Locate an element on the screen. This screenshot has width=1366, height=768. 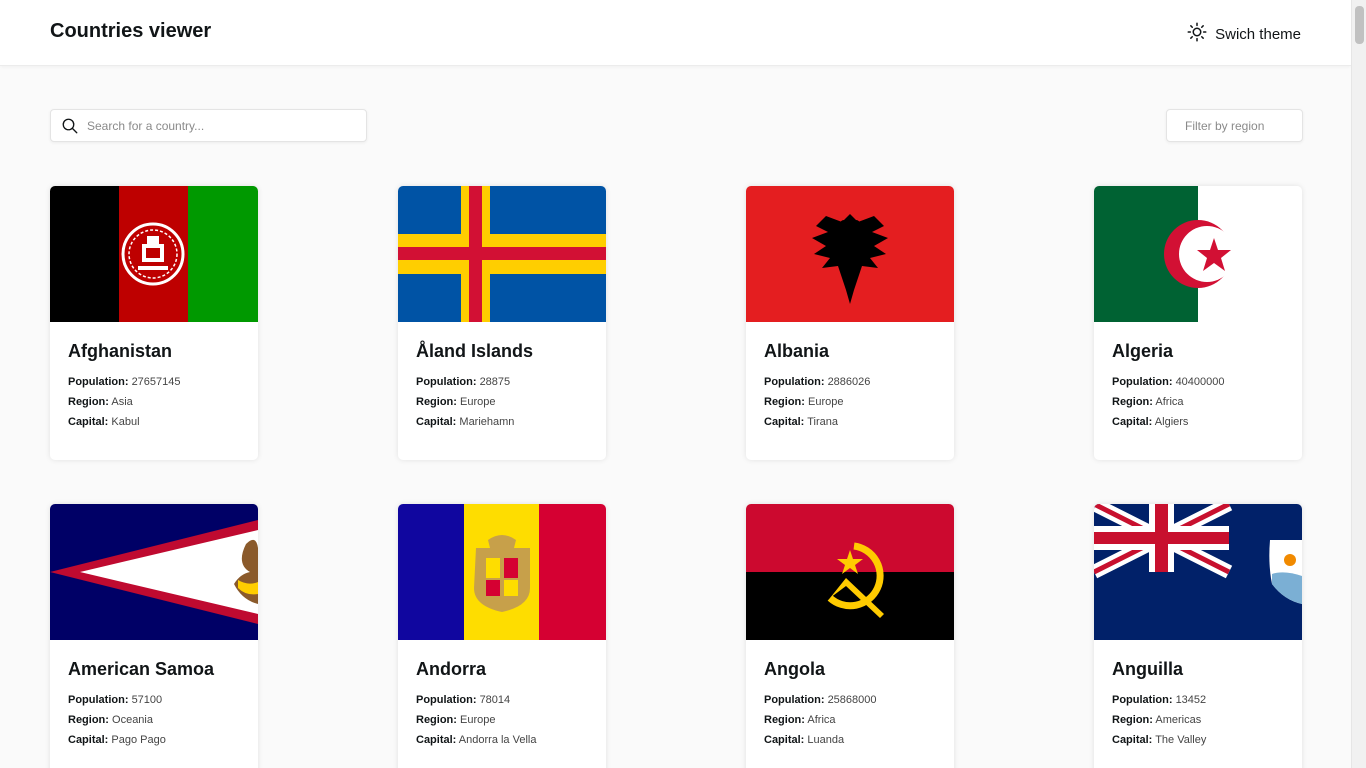
theme-toggle-button: Swich theme is located at coordinates (1244, 34).